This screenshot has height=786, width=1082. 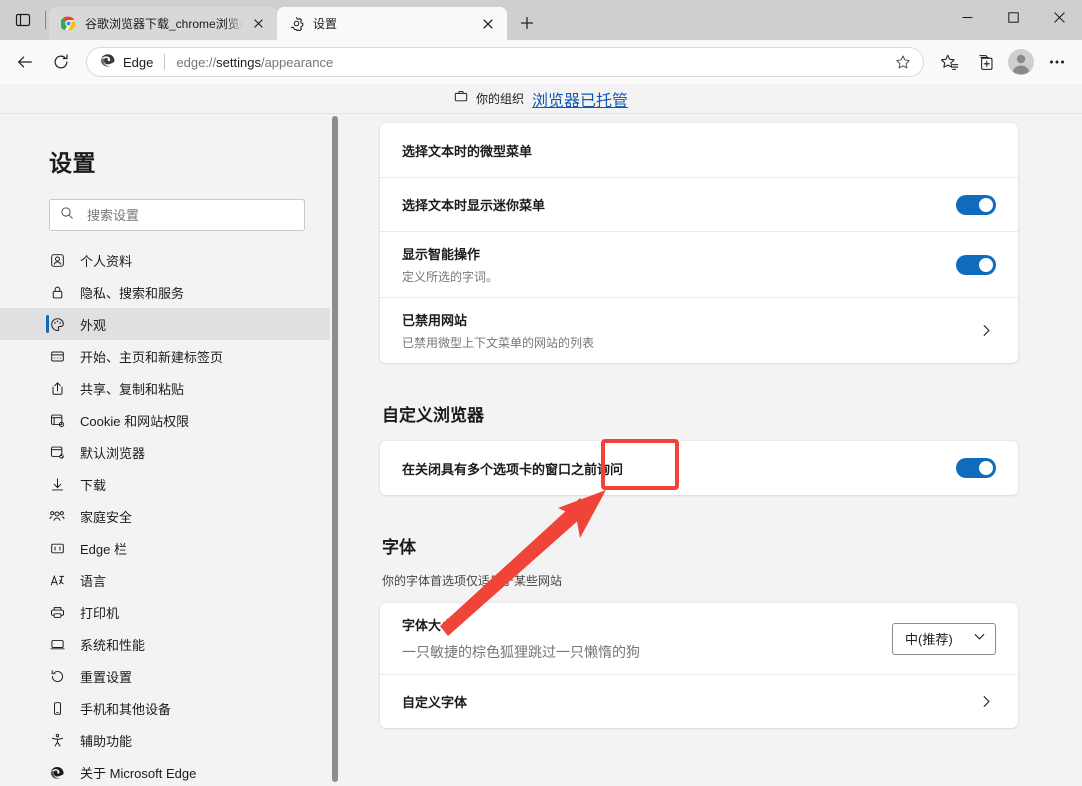 What do you see at coordinates (1021, 62) in the screenshot?
I see `profile-avatar` at bounding box center [1021, 62].